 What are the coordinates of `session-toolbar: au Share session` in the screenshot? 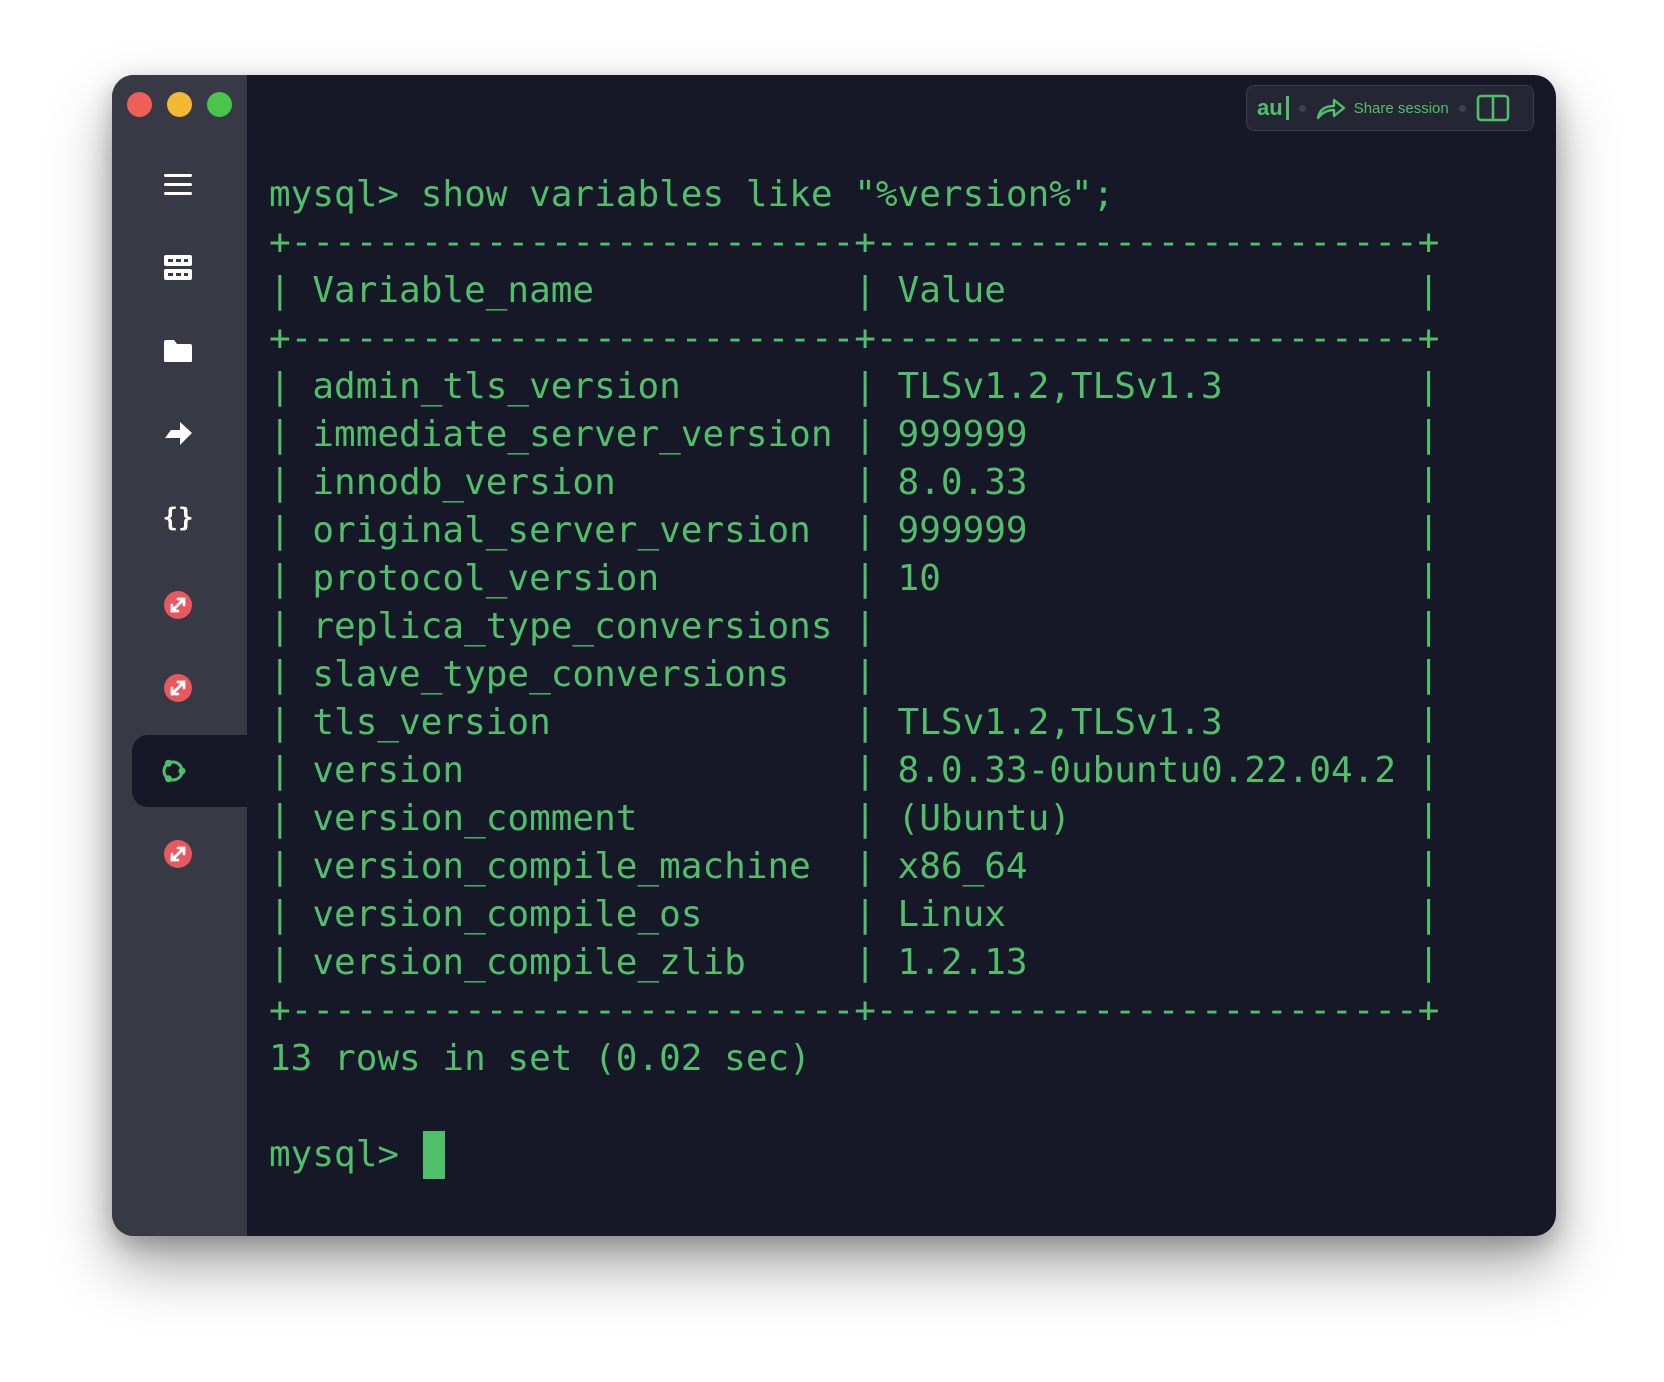 It's located at (1390, 108).